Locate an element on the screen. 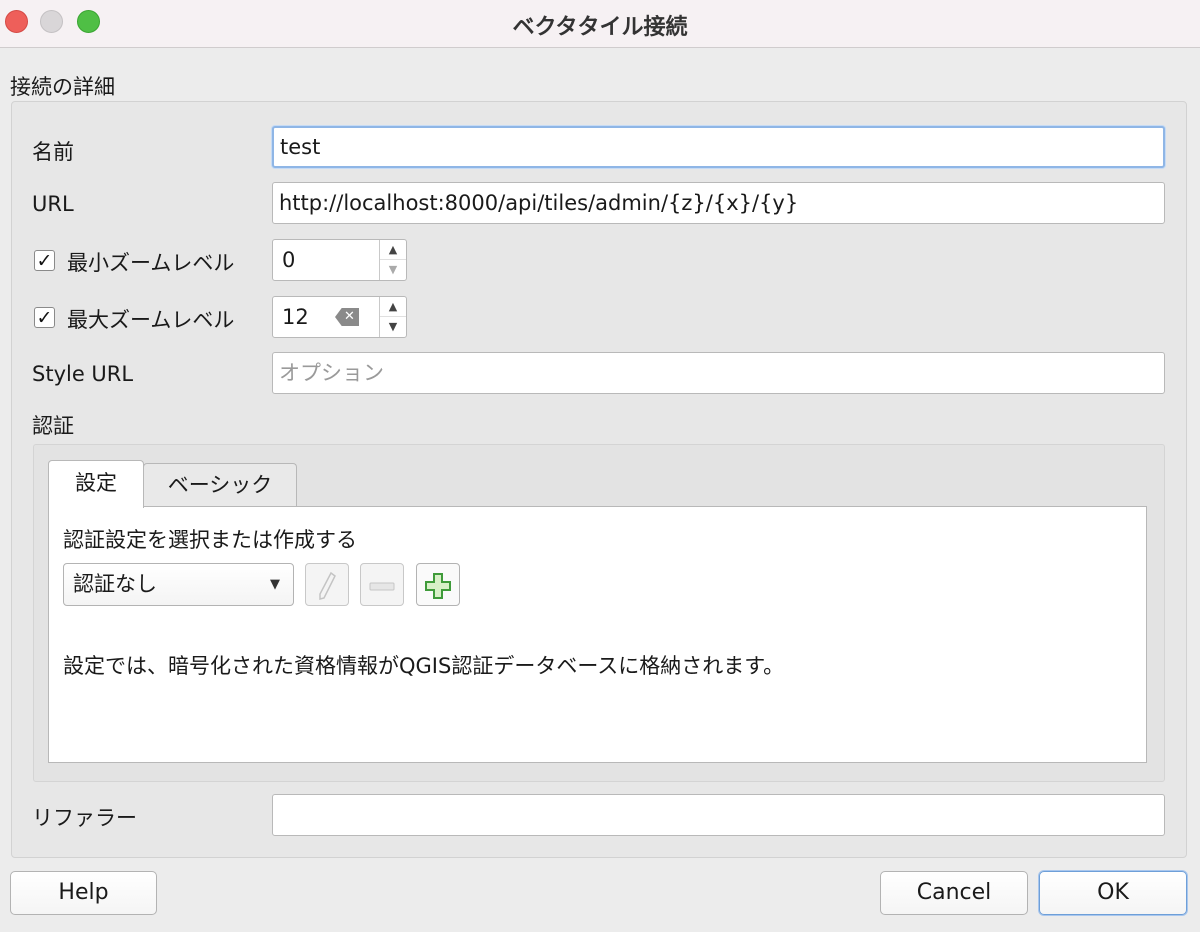  edit-pencil-icon is located at coordinates (327, 585).